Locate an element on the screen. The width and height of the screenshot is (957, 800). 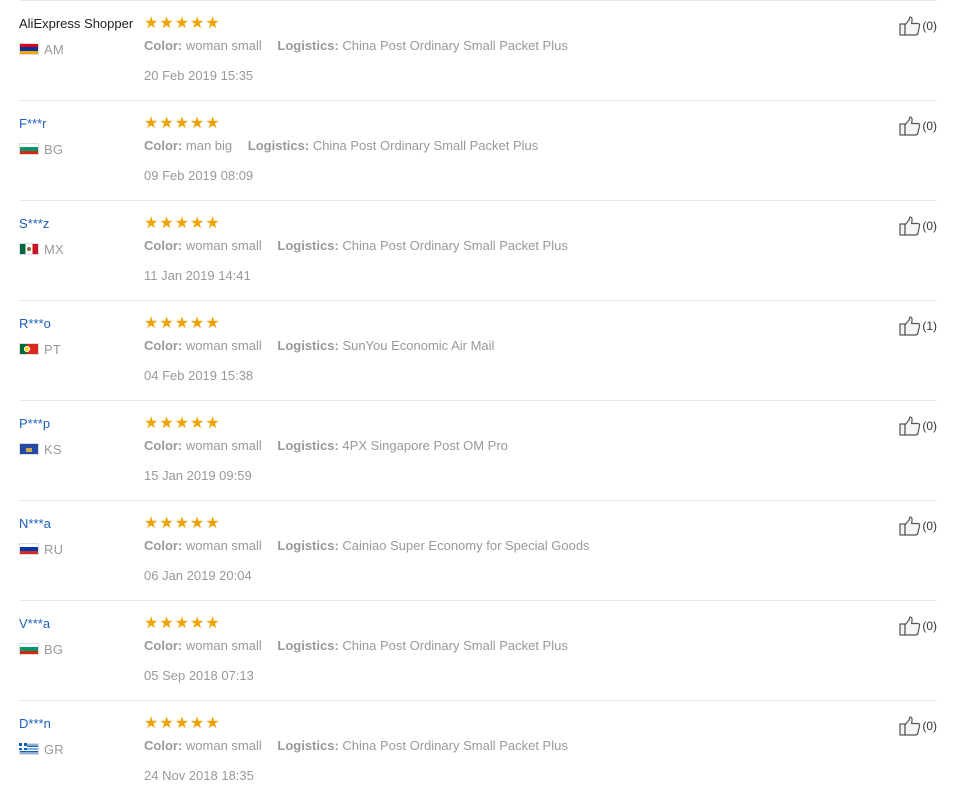
flag-bg-icon is located at coordinates (29, 649).